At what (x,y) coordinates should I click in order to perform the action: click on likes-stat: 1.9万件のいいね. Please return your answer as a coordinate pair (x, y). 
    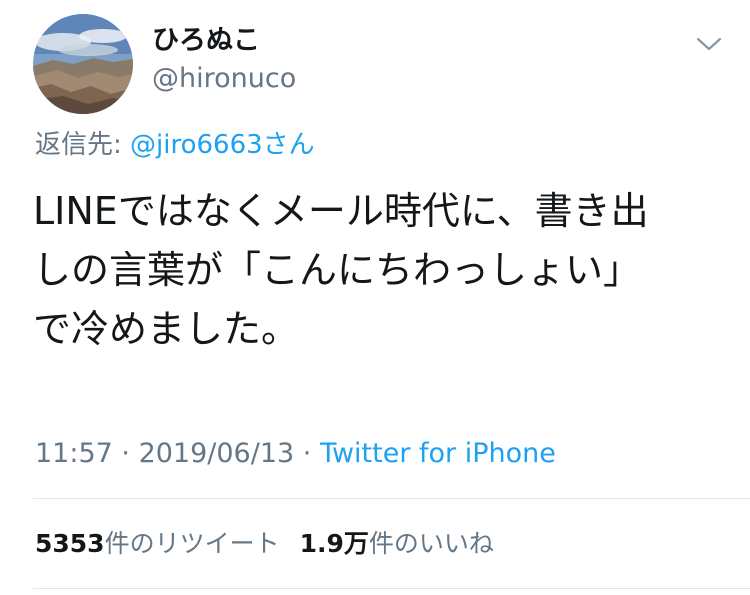
    Looking at the image, I should click on (397, 543).